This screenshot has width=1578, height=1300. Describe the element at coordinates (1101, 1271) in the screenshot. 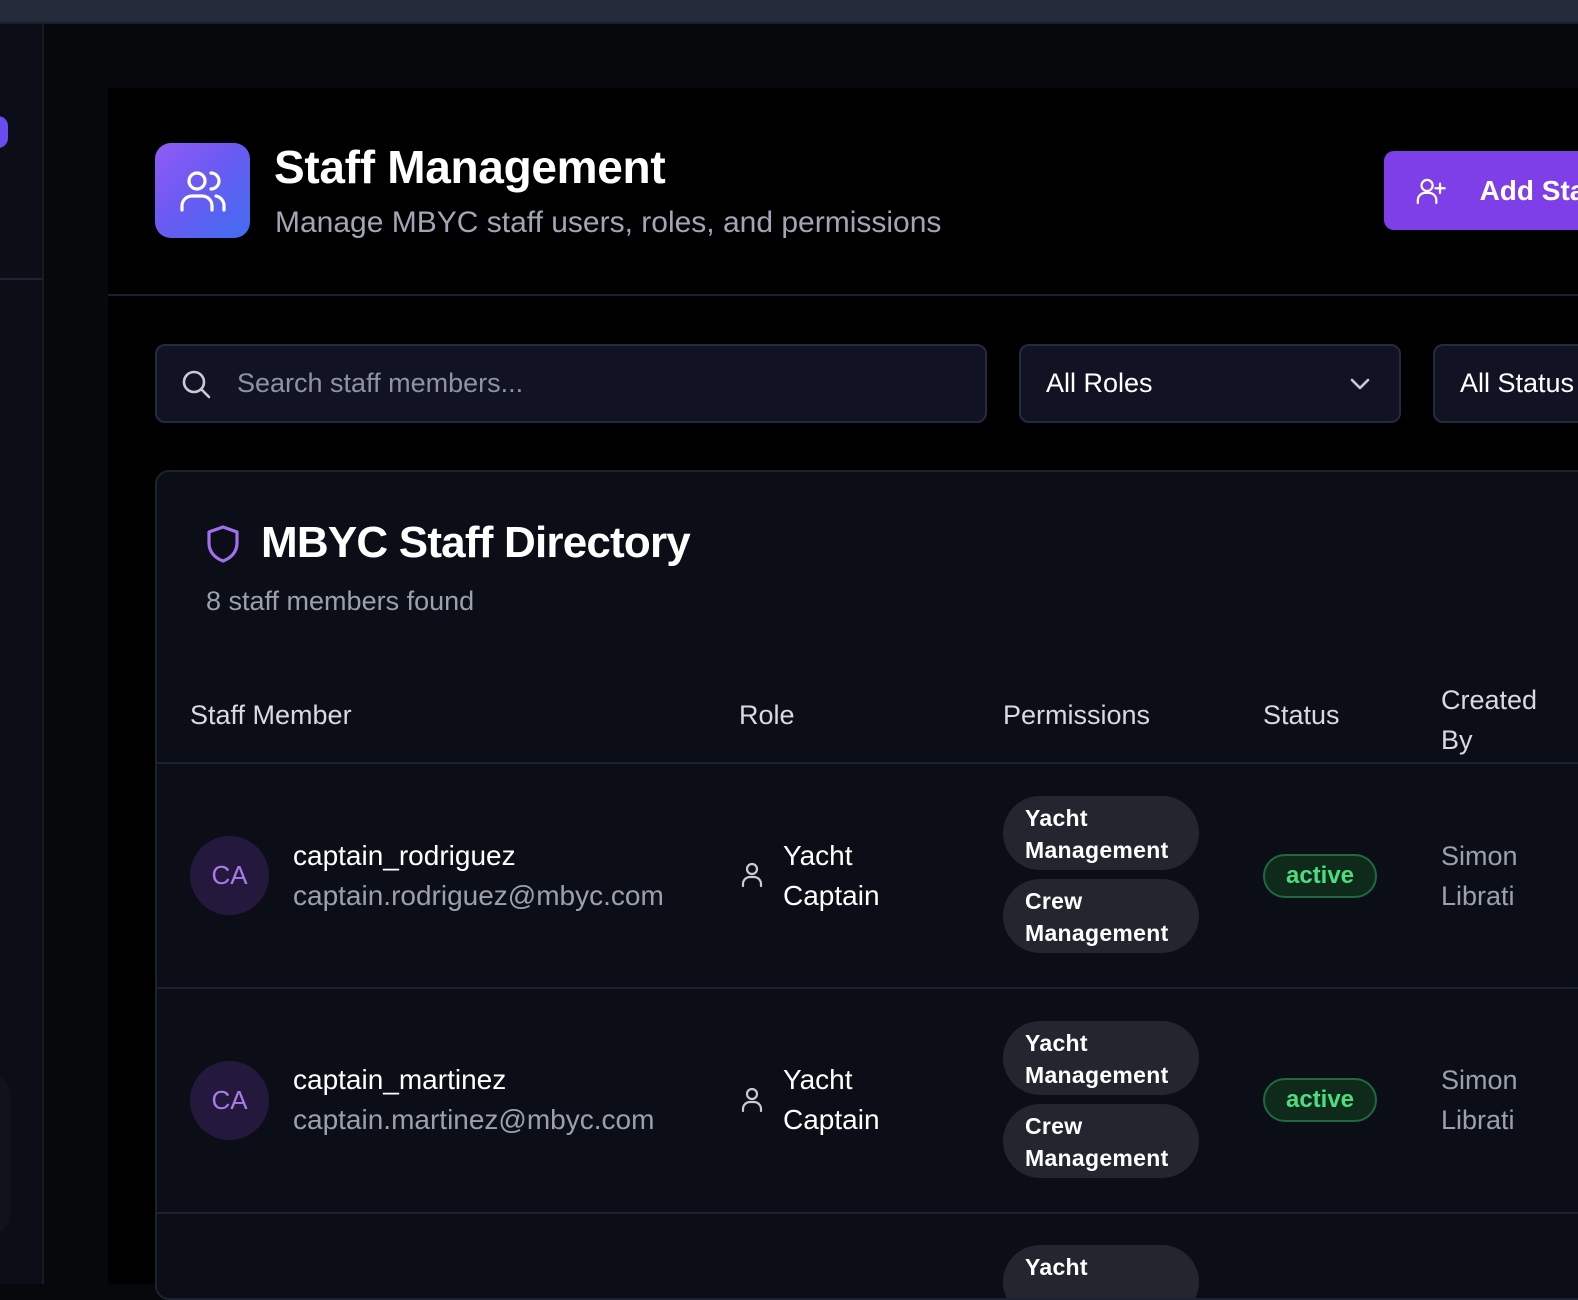

I see `permission-badge: Yacht` at that location.